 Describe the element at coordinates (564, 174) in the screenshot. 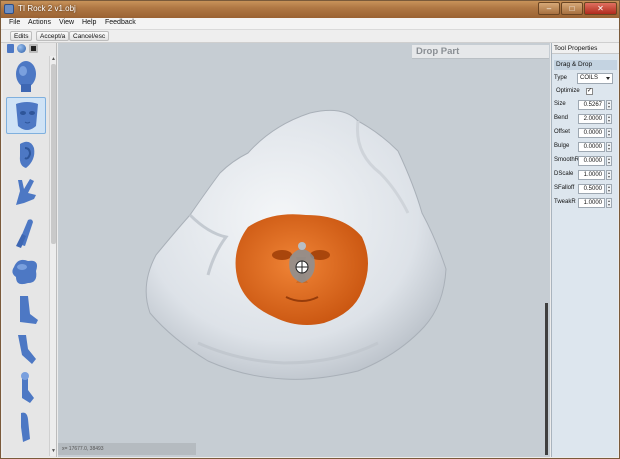

I see `param-label: DScale` at that location.